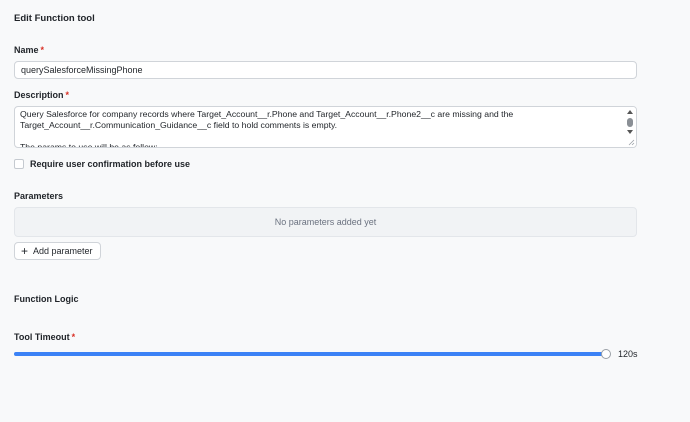  I want to click on tool-timeout-label: Tool Timeout *, so click(44, 337).